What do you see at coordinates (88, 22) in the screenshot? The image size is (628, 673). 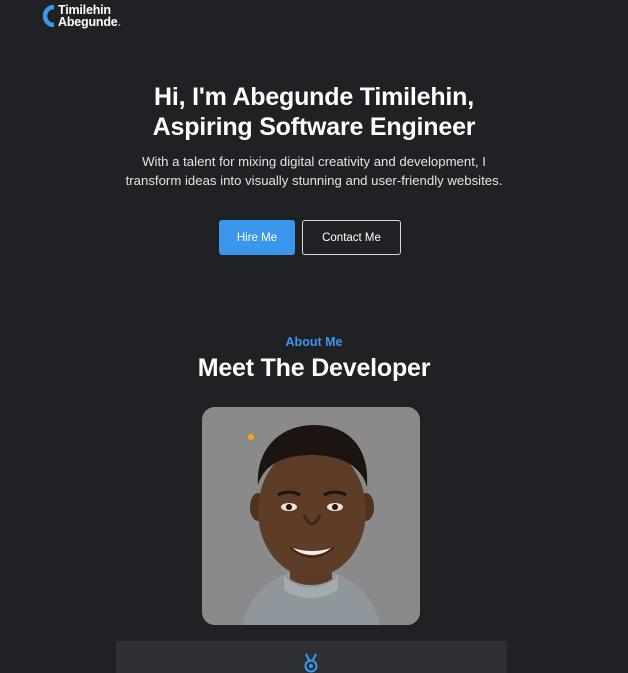 I see `logo-line-2: Abegunde` at bounding box center [88, 22].